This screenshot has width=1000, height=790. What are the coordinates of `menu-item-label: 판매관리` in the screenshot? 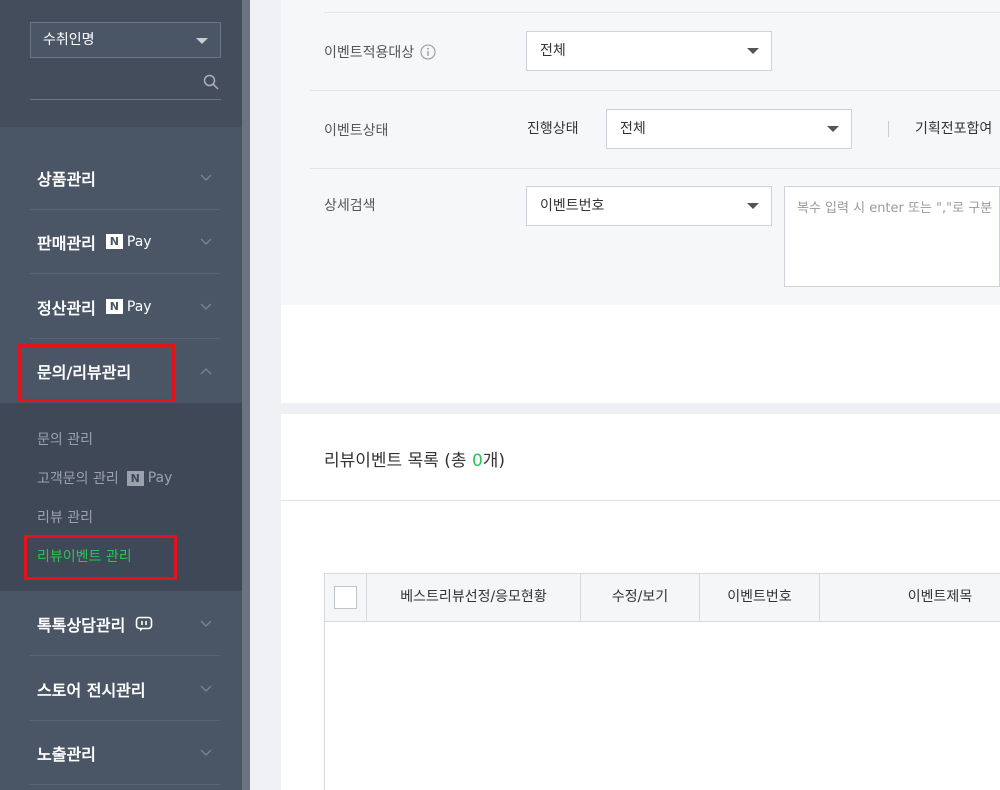 It's located at (66, 243).